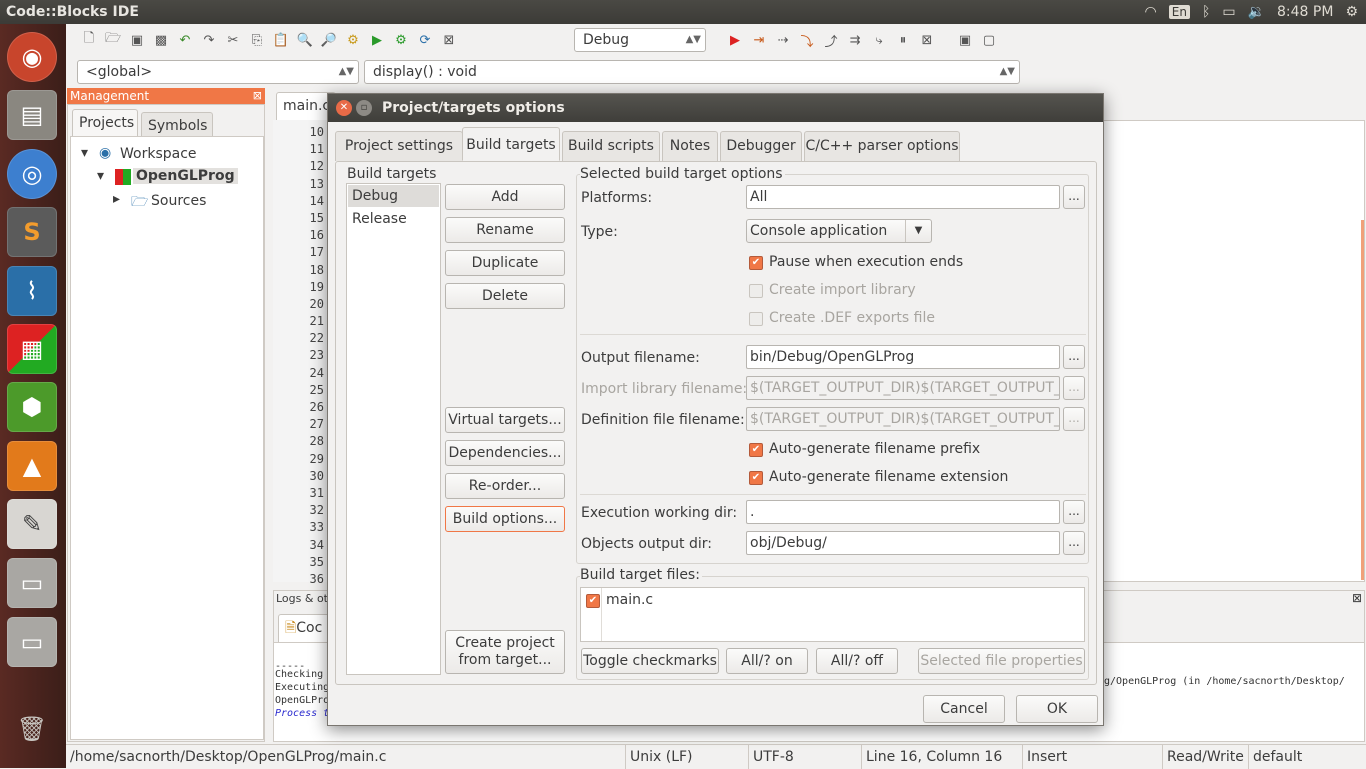  What do you see at coordinates (1228, 12) in the screenshot?
I see `battery-icon: ▭` at bounding box center [1228, 12].